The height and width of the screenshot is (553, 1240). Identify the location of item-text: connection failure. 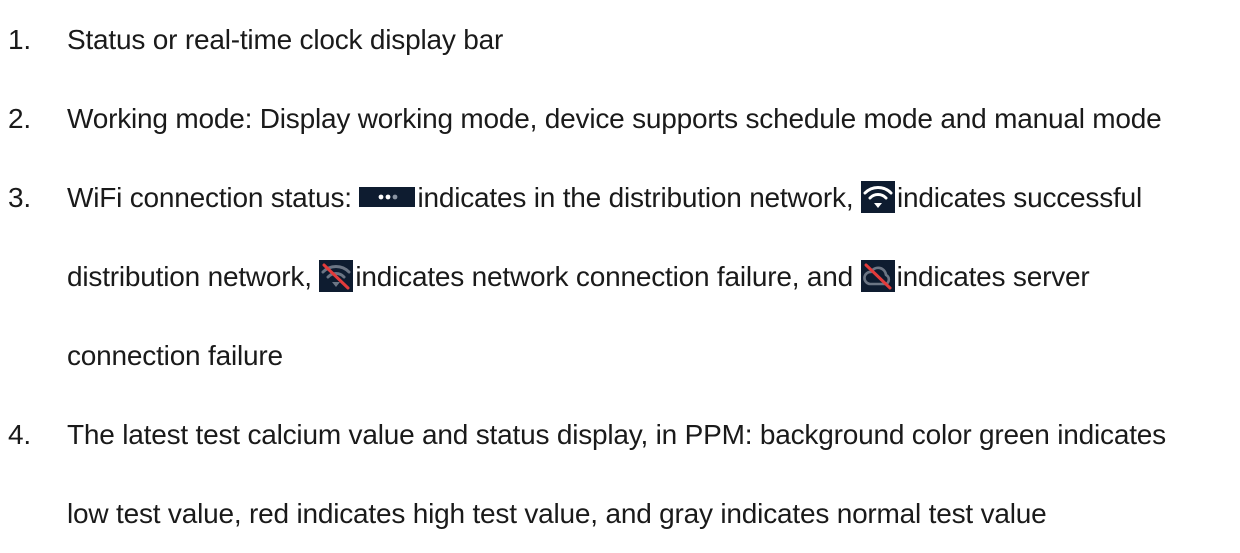
(175, 355).